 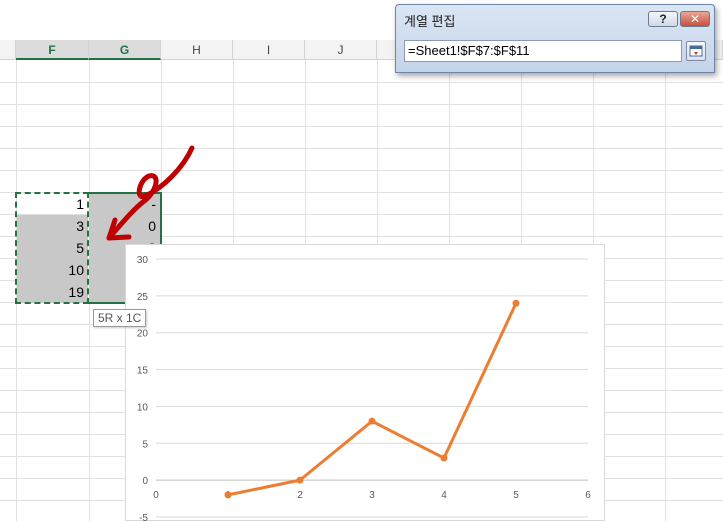 What do you see at coordinates (156, 495) in the screenshot?
I see `x-tick-label: 0` at bounding box center [156, 495].